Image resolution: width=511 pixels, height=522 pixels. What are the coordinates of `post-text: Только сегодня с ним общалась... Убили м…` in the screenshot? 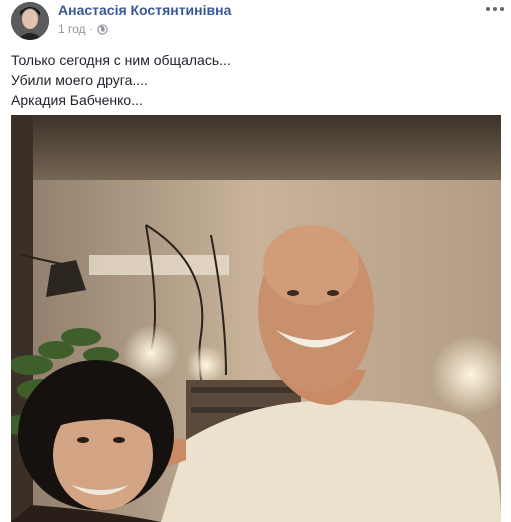 It's located at (251, 80).